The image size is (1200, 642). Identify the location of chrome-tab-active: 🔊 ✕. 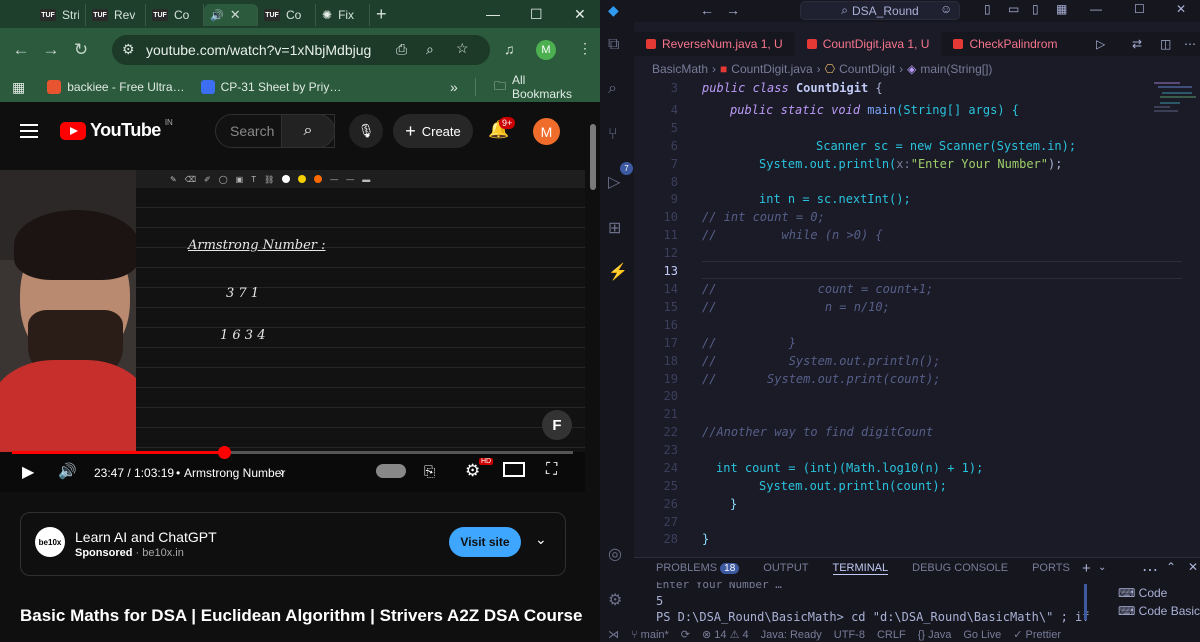
(231, 15).